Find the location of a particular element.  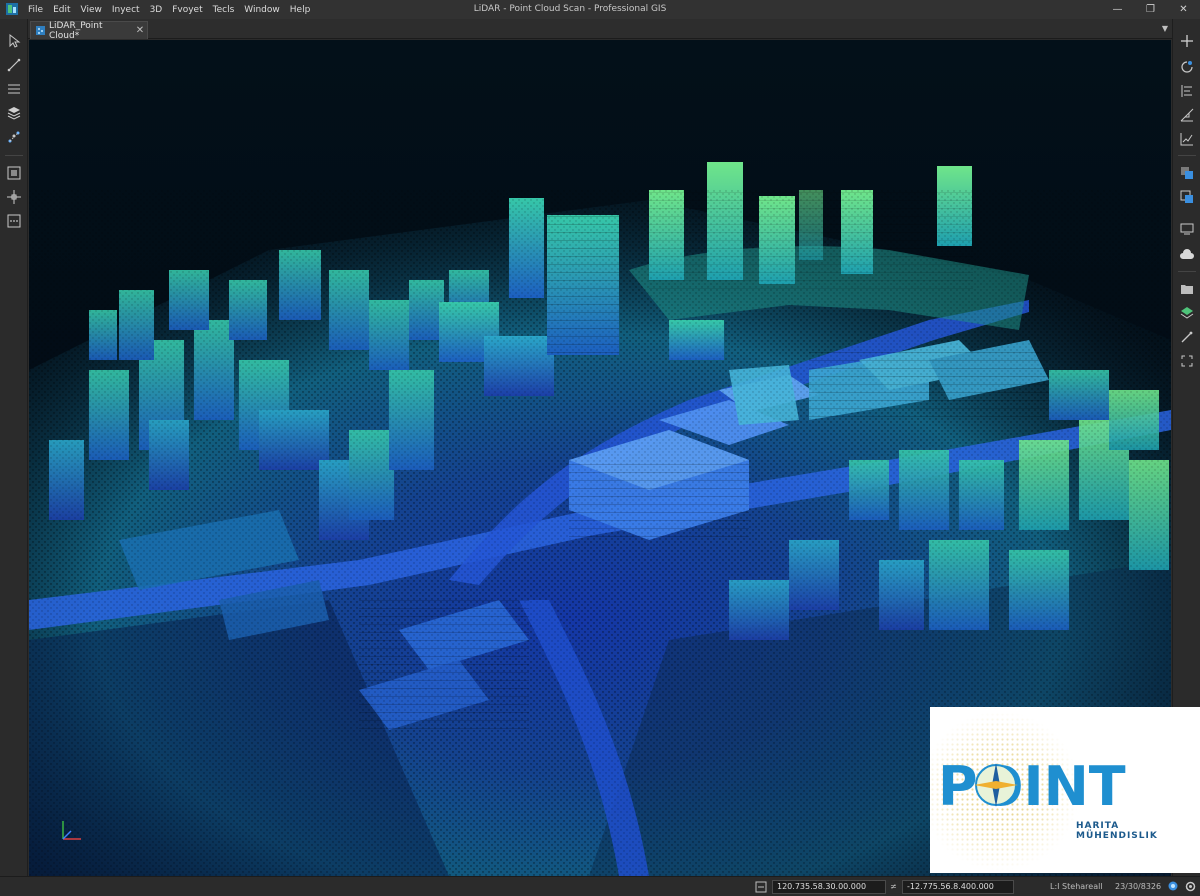

logo-text: POINT is located at coordinates (1032, 784).